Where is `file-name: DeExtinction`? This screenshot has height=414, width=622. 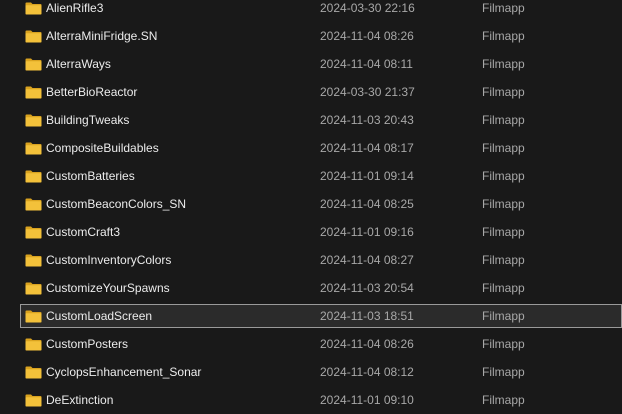 file-name: DeExtinction is located at coordinates (80, 400).